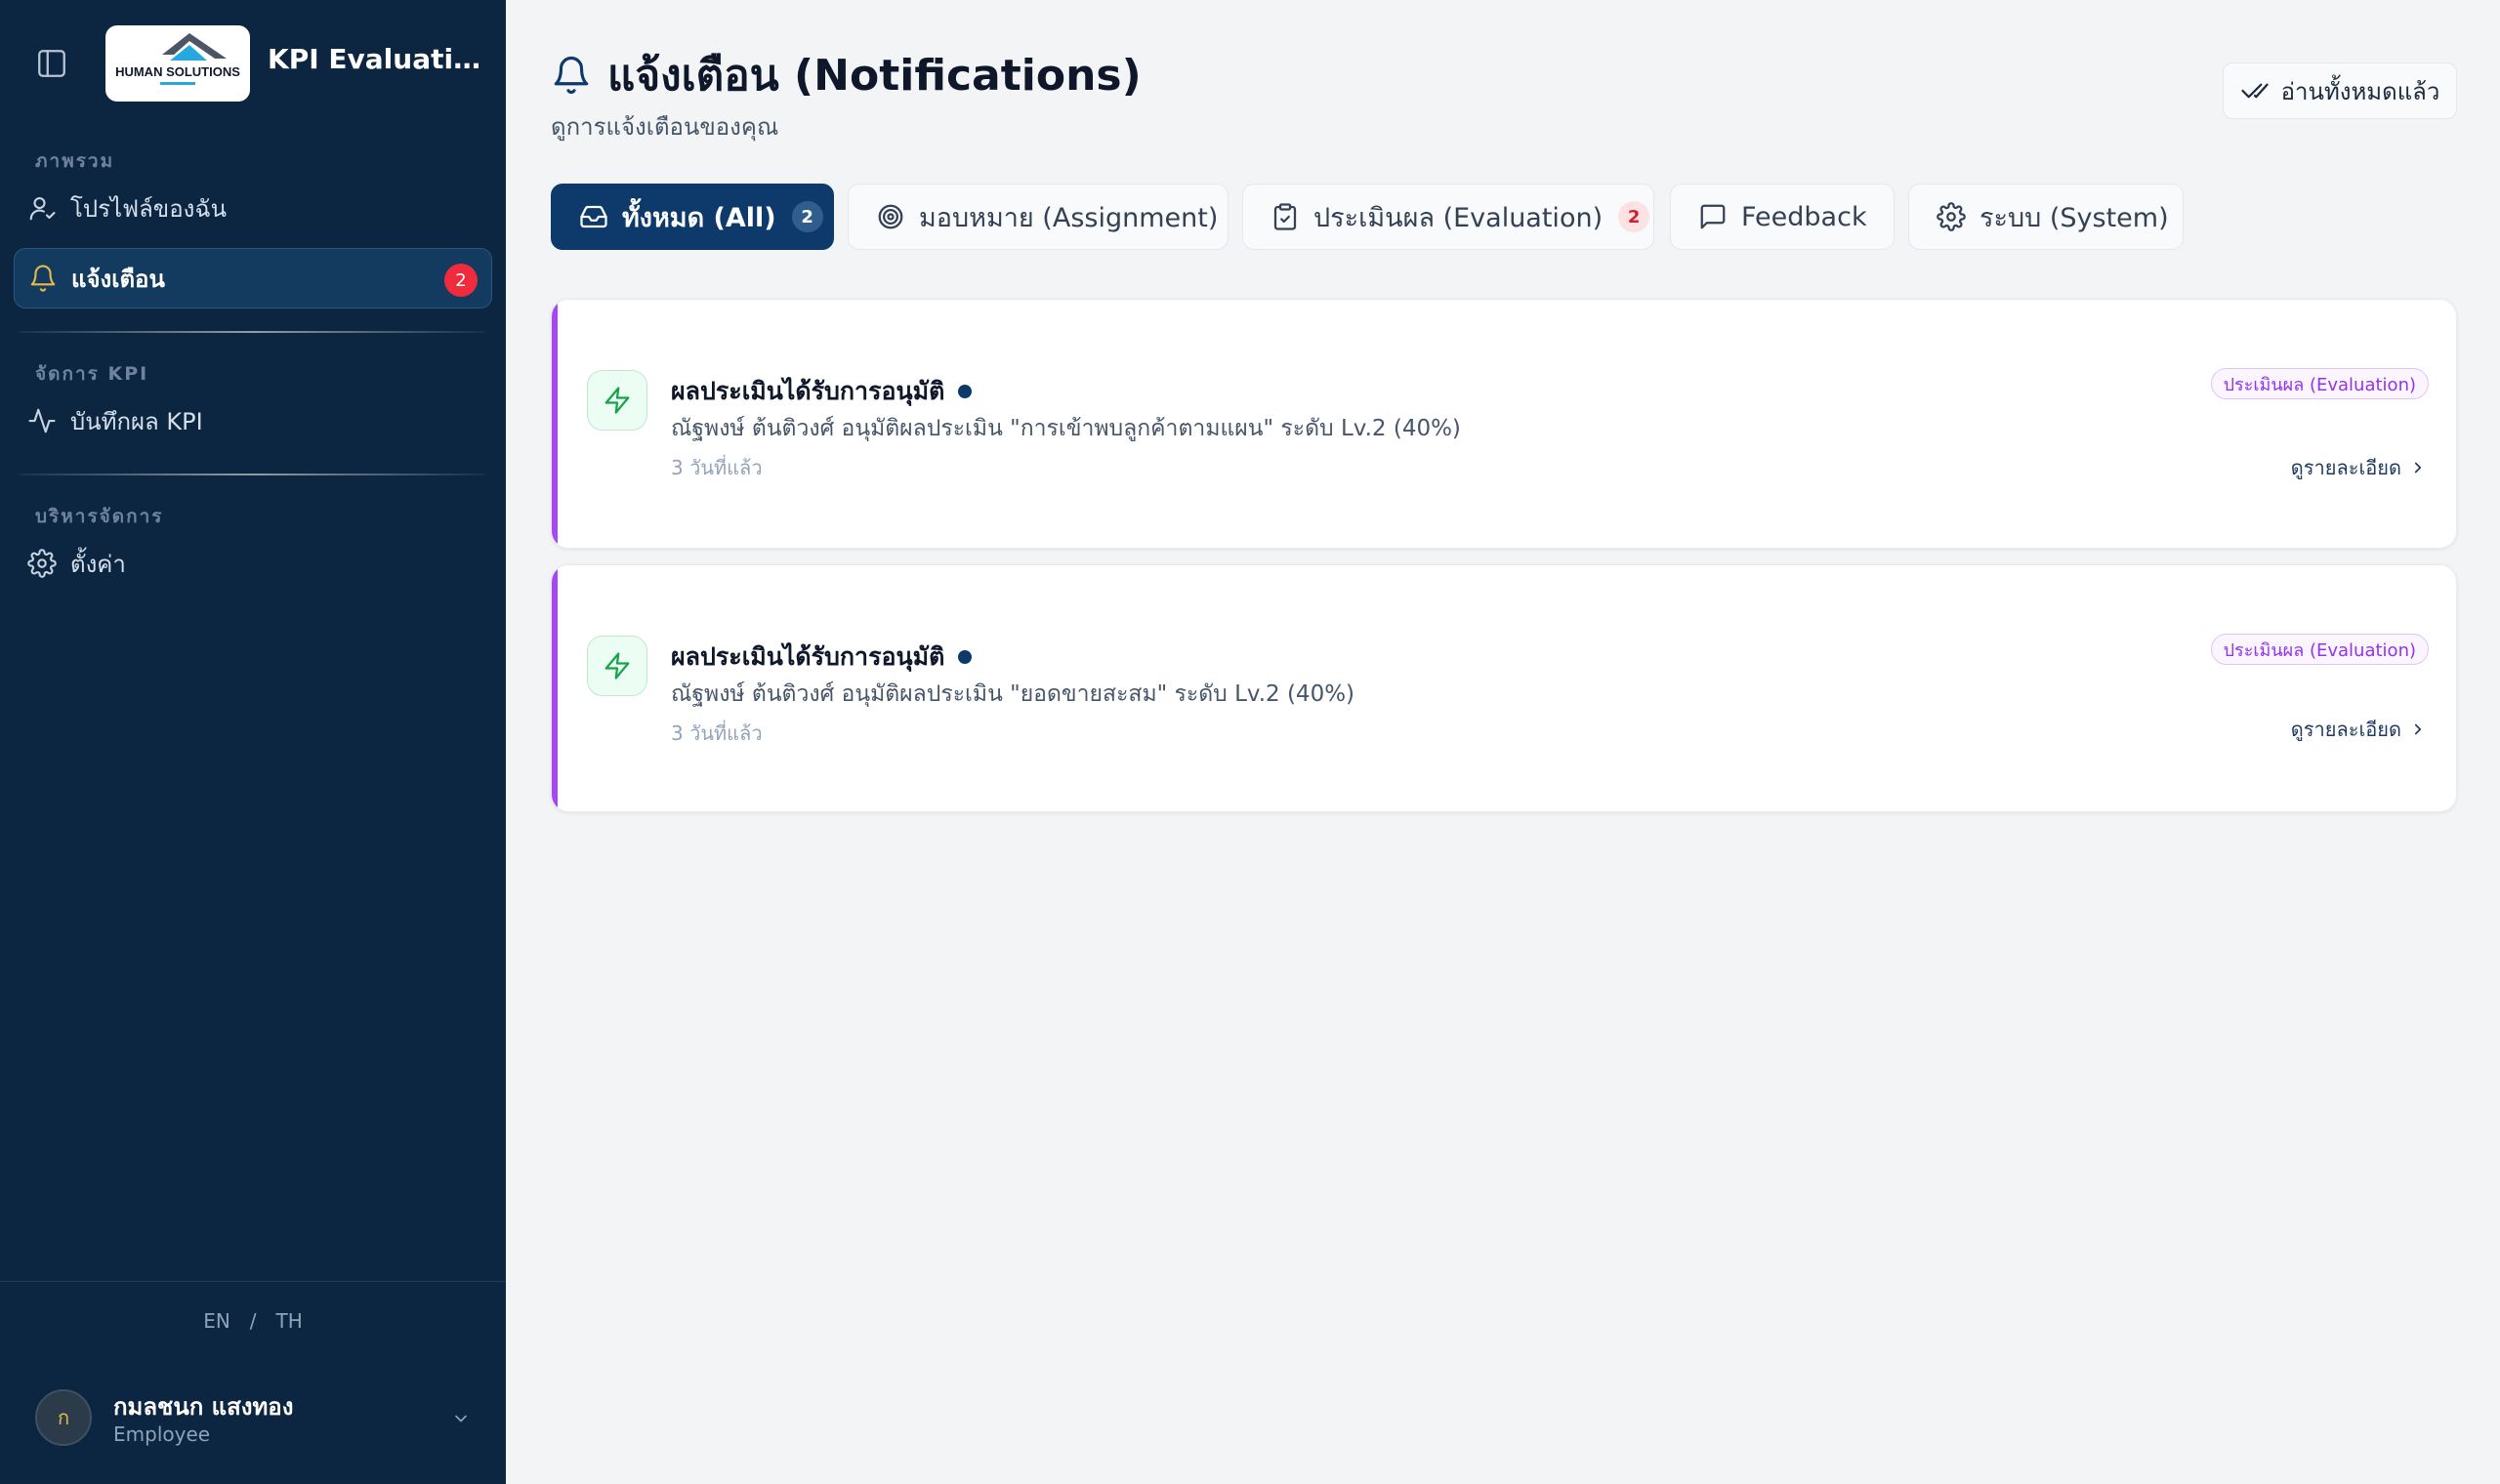 The height and width of the screenshot is (1484, 2500). I want to click on target-icon, so click(891, 217).